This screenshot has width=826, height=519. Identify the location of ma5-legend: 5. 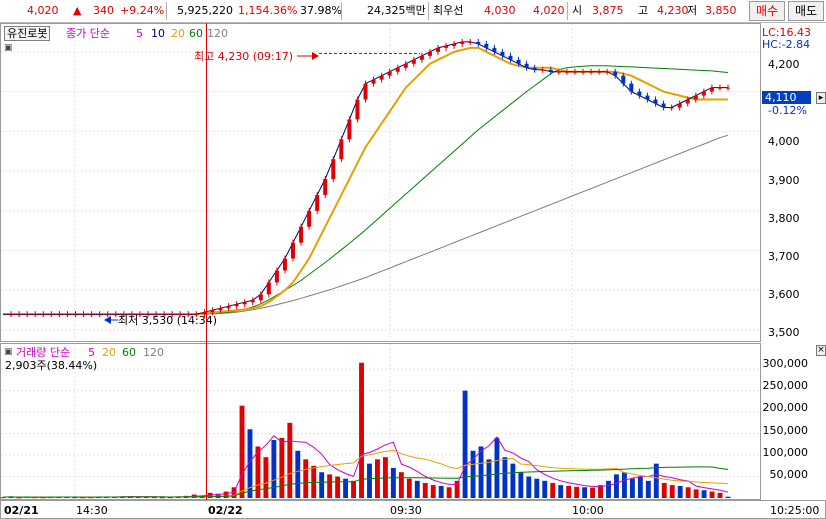
(139, 33).